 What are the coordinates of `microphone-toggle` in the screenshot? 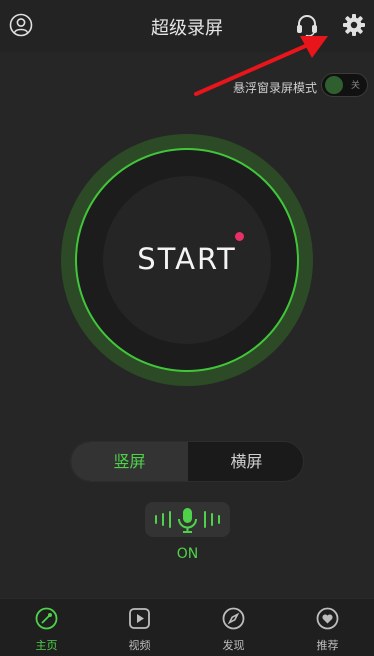 It's located at (187, 519).